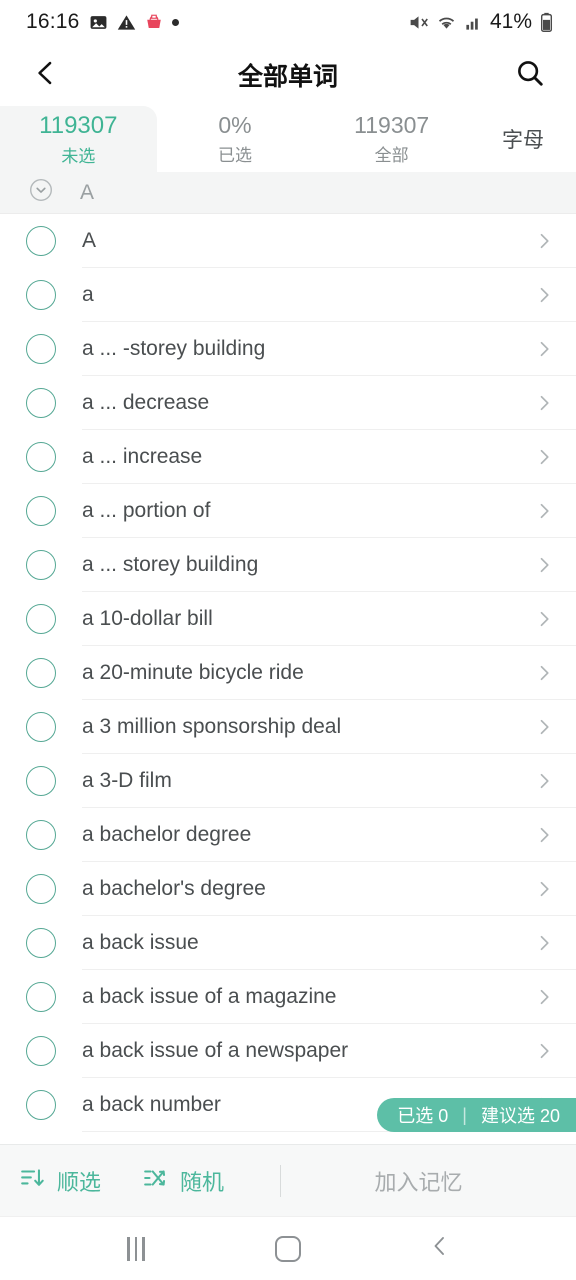  I want to click on wifi-icon, so click(446, 22).